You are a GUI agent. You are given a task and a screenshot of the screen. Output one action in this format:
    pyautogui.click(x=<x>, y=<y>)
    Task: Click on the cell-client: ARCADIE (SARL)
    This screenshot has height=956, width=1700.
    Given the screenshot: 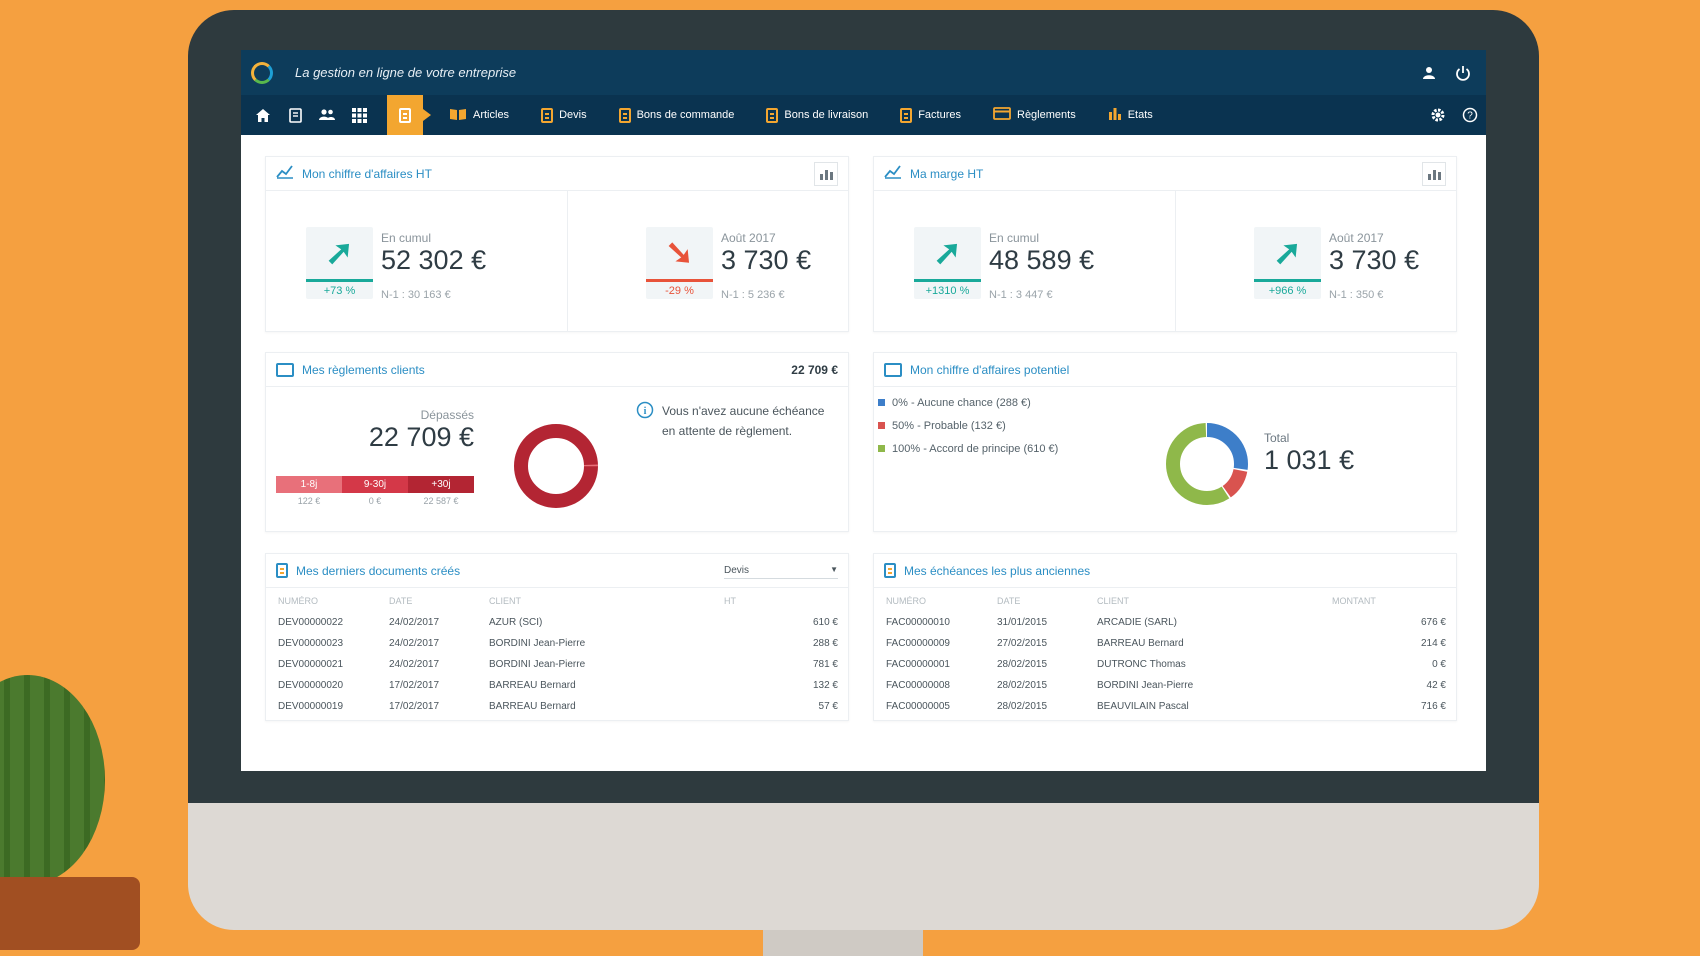 What is the action you would take?
    pyautogui.click(x=1137, y=622)
    